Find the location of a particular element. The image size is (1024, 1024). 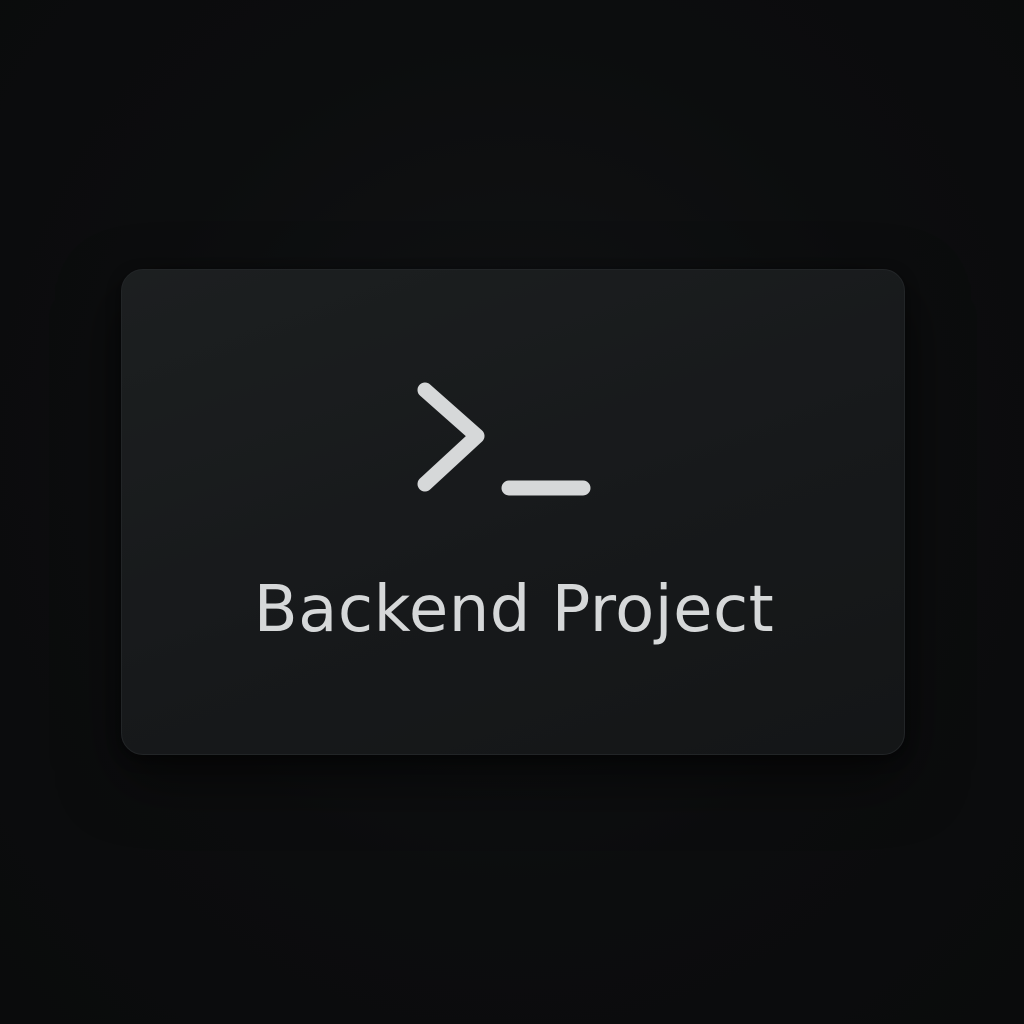

project-title: Backend Project is located at coordinates (514, 610).